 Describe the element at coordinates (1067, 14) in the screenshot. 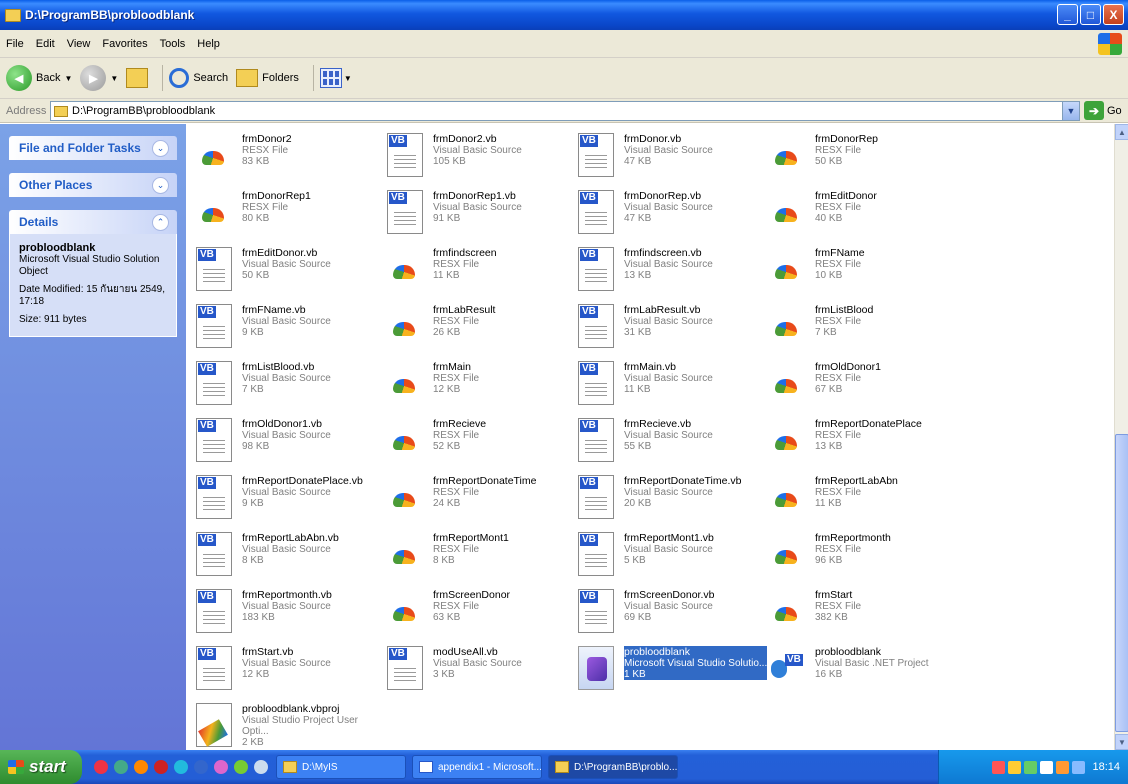

I see `minimize-button: _` at that location.